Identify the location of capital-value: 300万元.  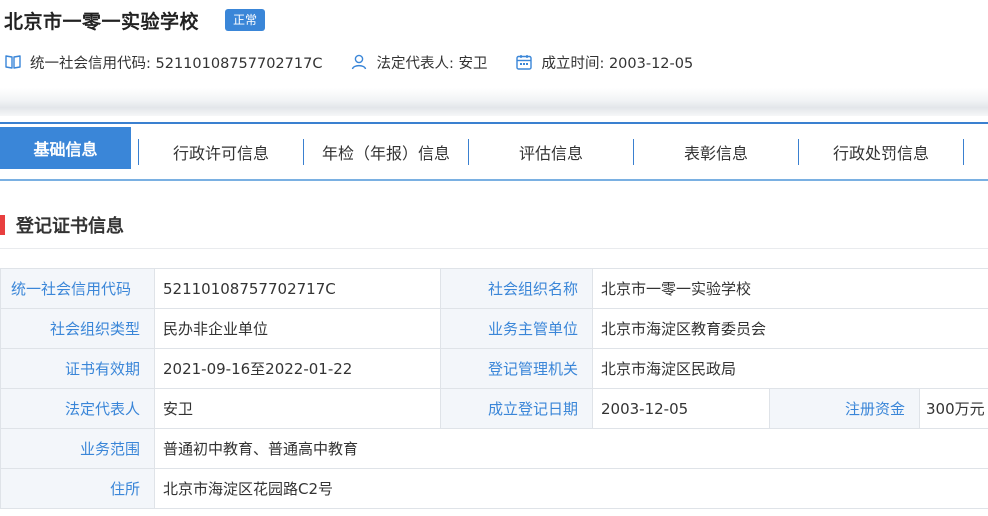
(953, 408).